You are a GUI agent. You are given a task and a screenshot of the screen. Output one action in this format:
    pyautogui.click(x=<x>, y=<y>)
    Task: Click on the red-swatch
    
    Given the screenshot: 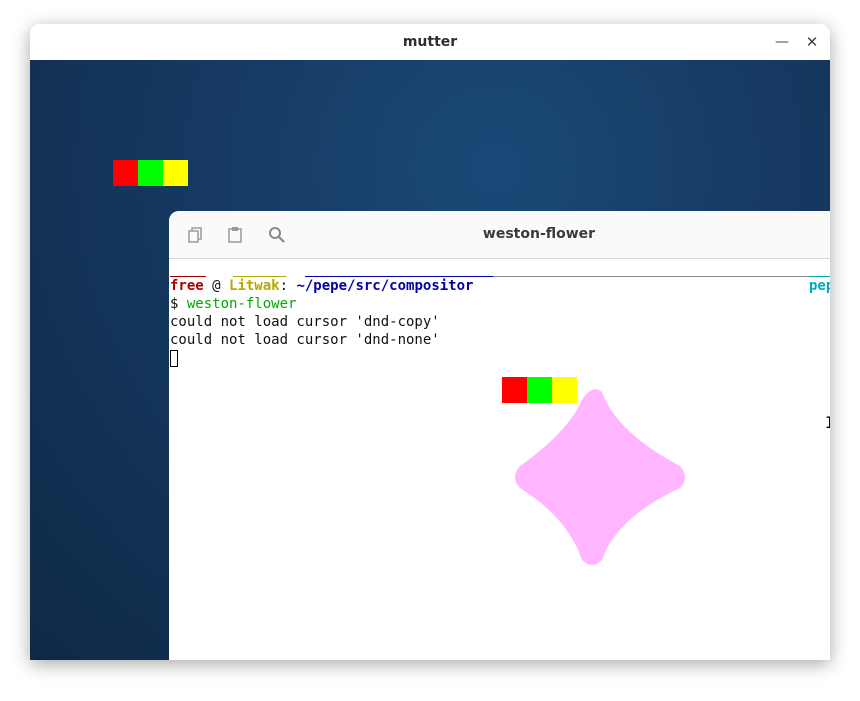 What is the action you would take?
    pyautogui.click(x=125, y=173)
    